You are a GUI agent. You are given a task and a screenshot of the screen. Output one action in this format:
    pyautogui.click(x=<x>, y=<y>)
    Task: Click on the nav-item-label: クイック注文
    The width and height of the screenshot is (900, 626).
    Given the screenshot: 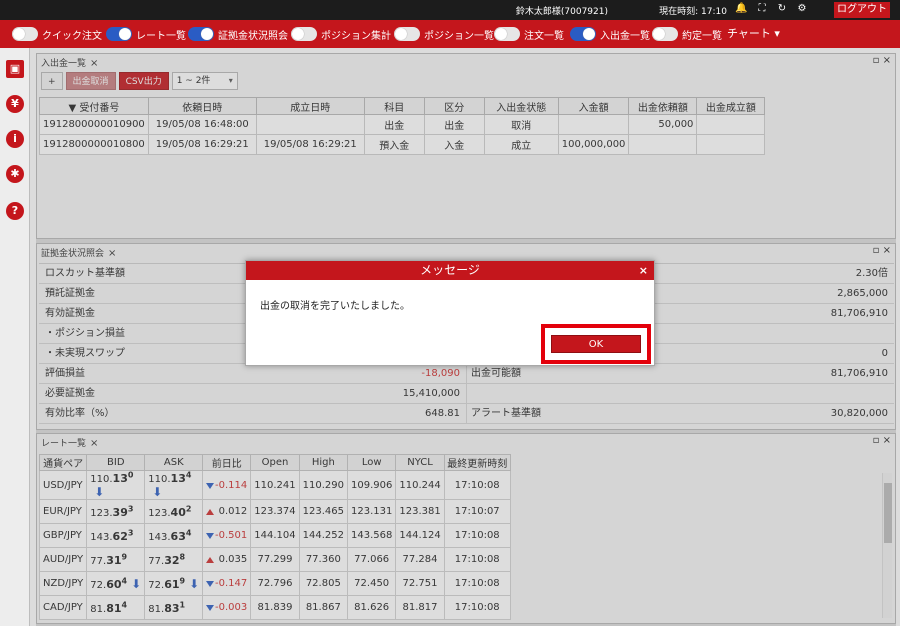 What is the action you would take?
    pyautogui.click(x=72, y=36)
    